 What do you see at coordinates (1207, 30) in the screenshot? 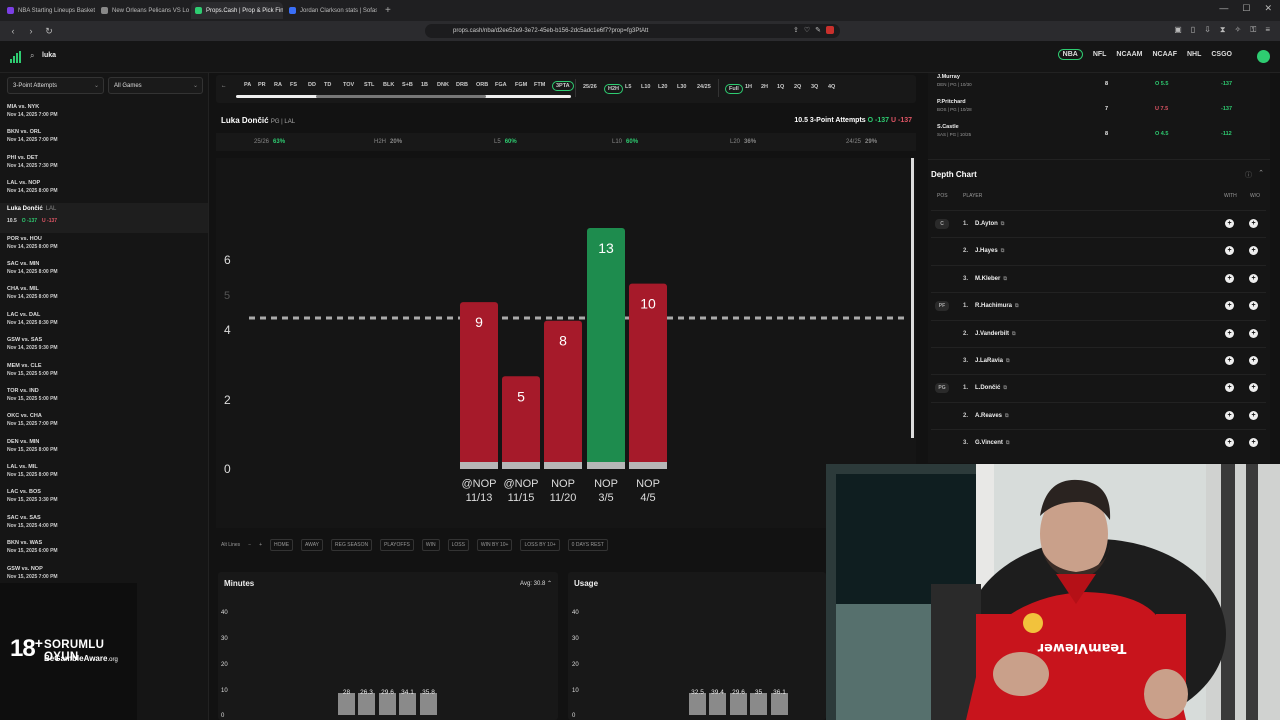
I see `downloads-icon: ⇩` at bounding box center [1207, 30].